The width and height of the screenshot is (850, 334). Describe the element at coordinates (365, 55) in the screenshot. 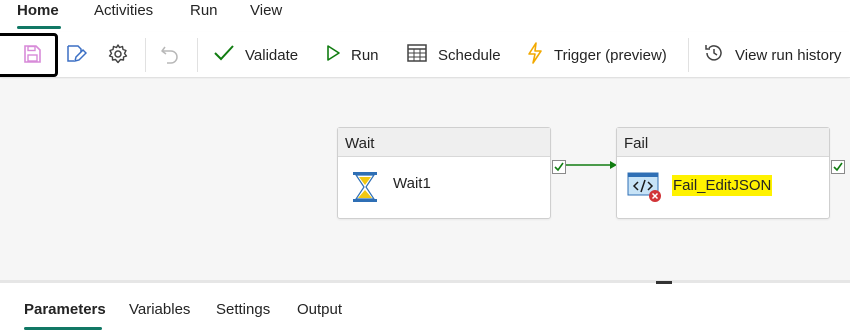

I see `run-label: Run` at that location.